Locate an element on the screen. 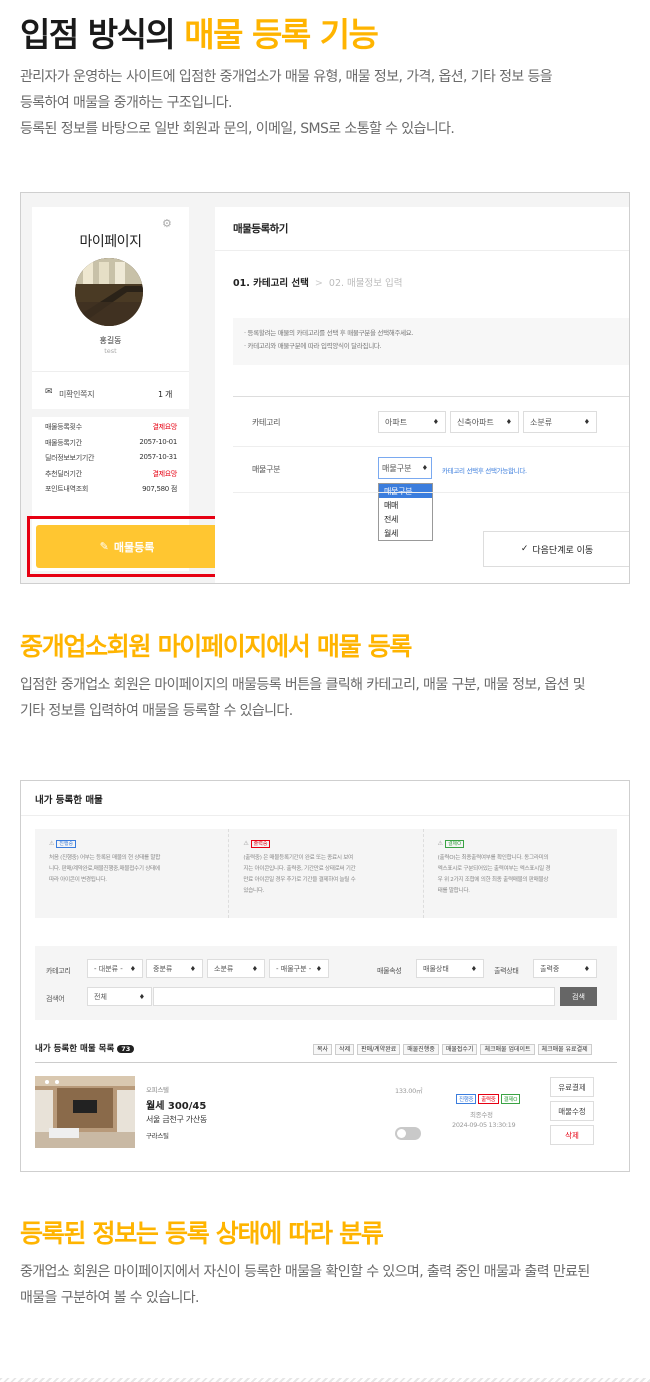  info-line: (출력중) 은 매물등록기간이 완료 또는 종료시 보여 is located at coordinates (298, 858).